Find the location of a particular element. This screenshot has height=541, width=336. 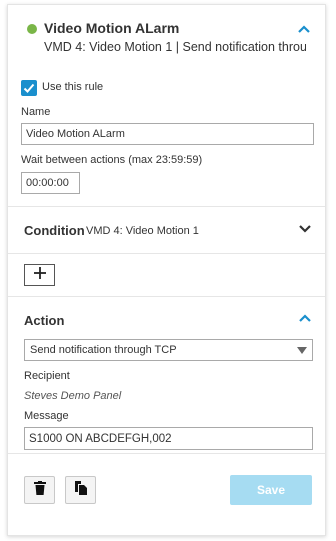

recipient-value: Steves Demo Panel is located at coordinates (73, 396).